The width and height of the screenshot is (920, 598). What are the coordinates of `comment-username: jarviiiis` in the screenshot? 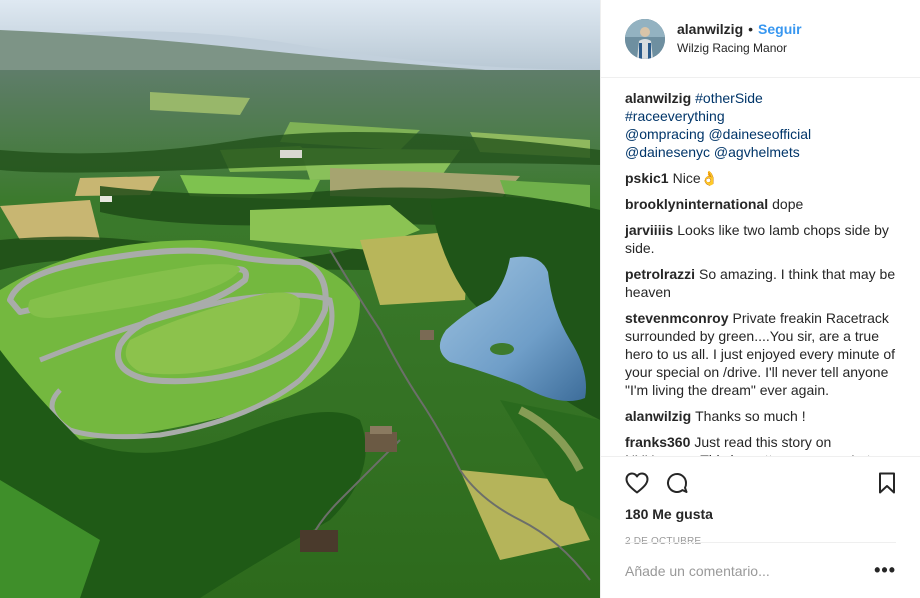 It's located at (649, 230).